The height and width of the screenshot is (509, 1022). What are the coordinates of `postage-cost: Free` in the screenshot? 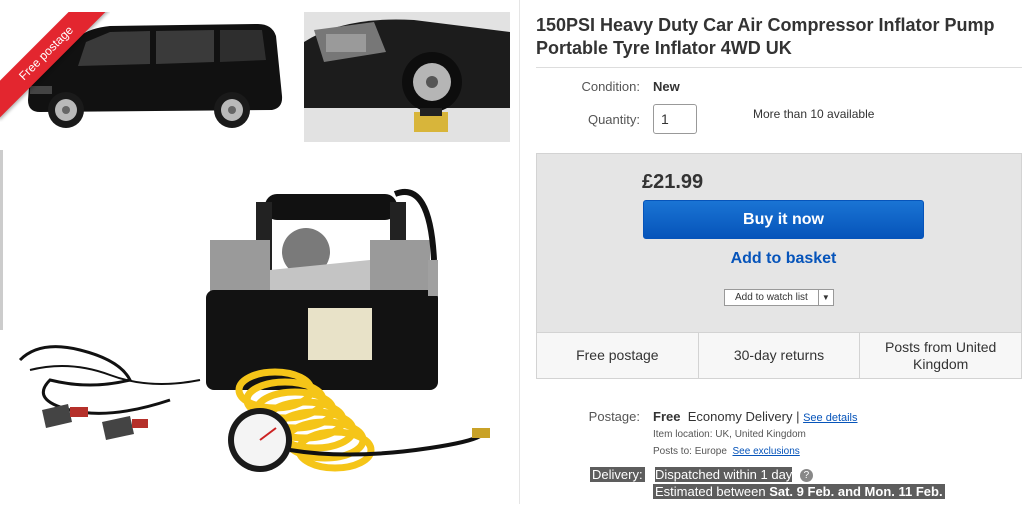 It's located at (667, 416).